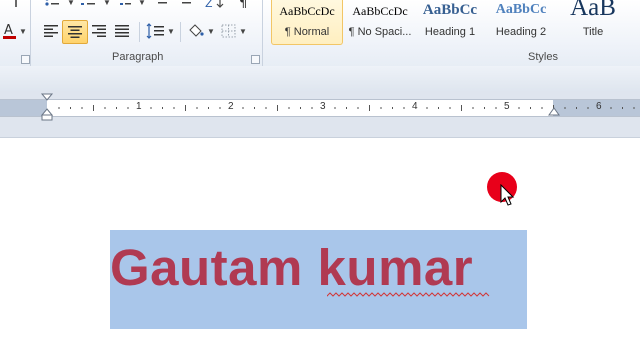  I want to click on font-dialog-launcher, so click(25, 59).